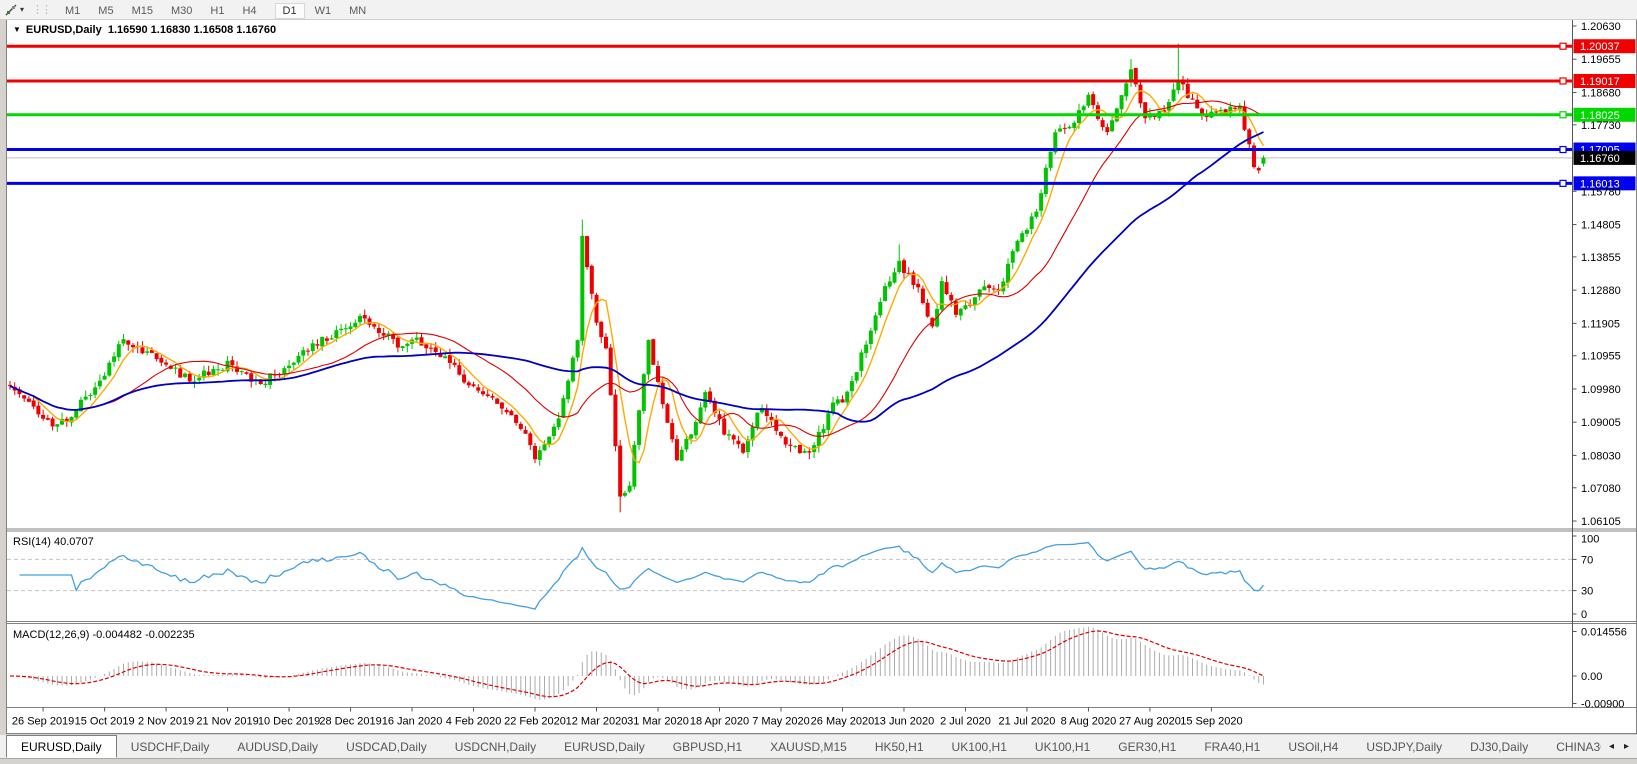  I want to click on date-axis-label: 7 May 2020, so click(780, 722).